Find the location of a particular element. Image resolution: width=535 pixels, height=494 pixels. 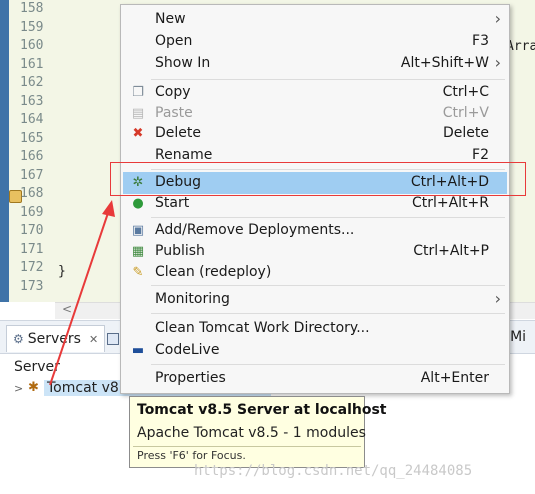

menu-item-copy: ❐ Copy Ctrl+C is located at coordinates (315, 93).